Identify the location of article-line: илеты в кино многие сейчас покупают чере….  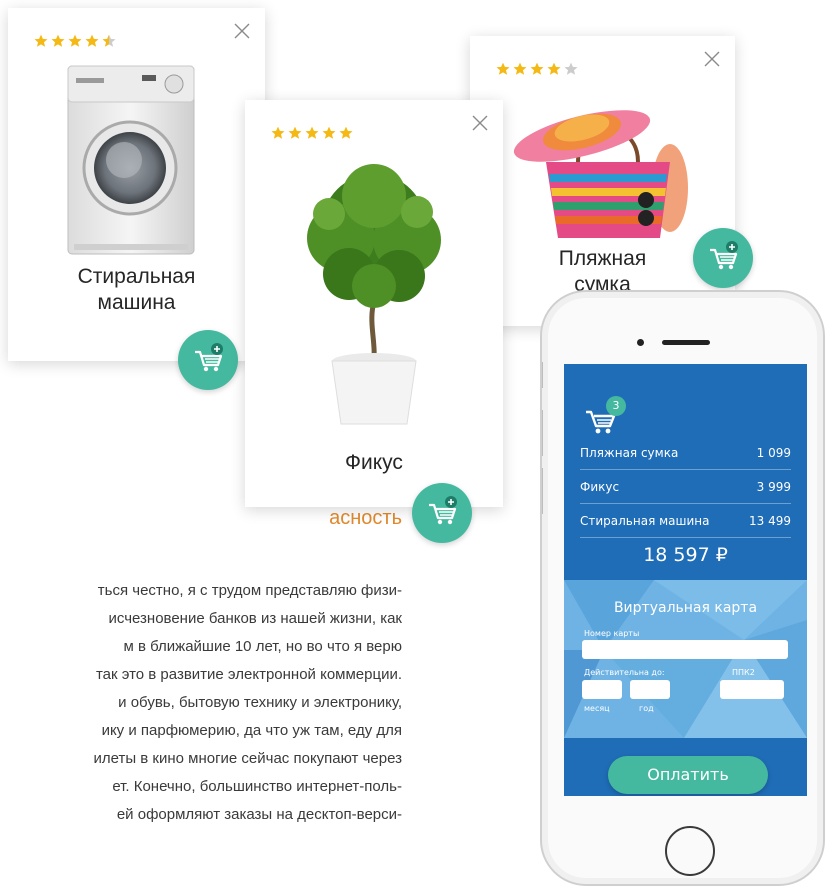
(247, 758).